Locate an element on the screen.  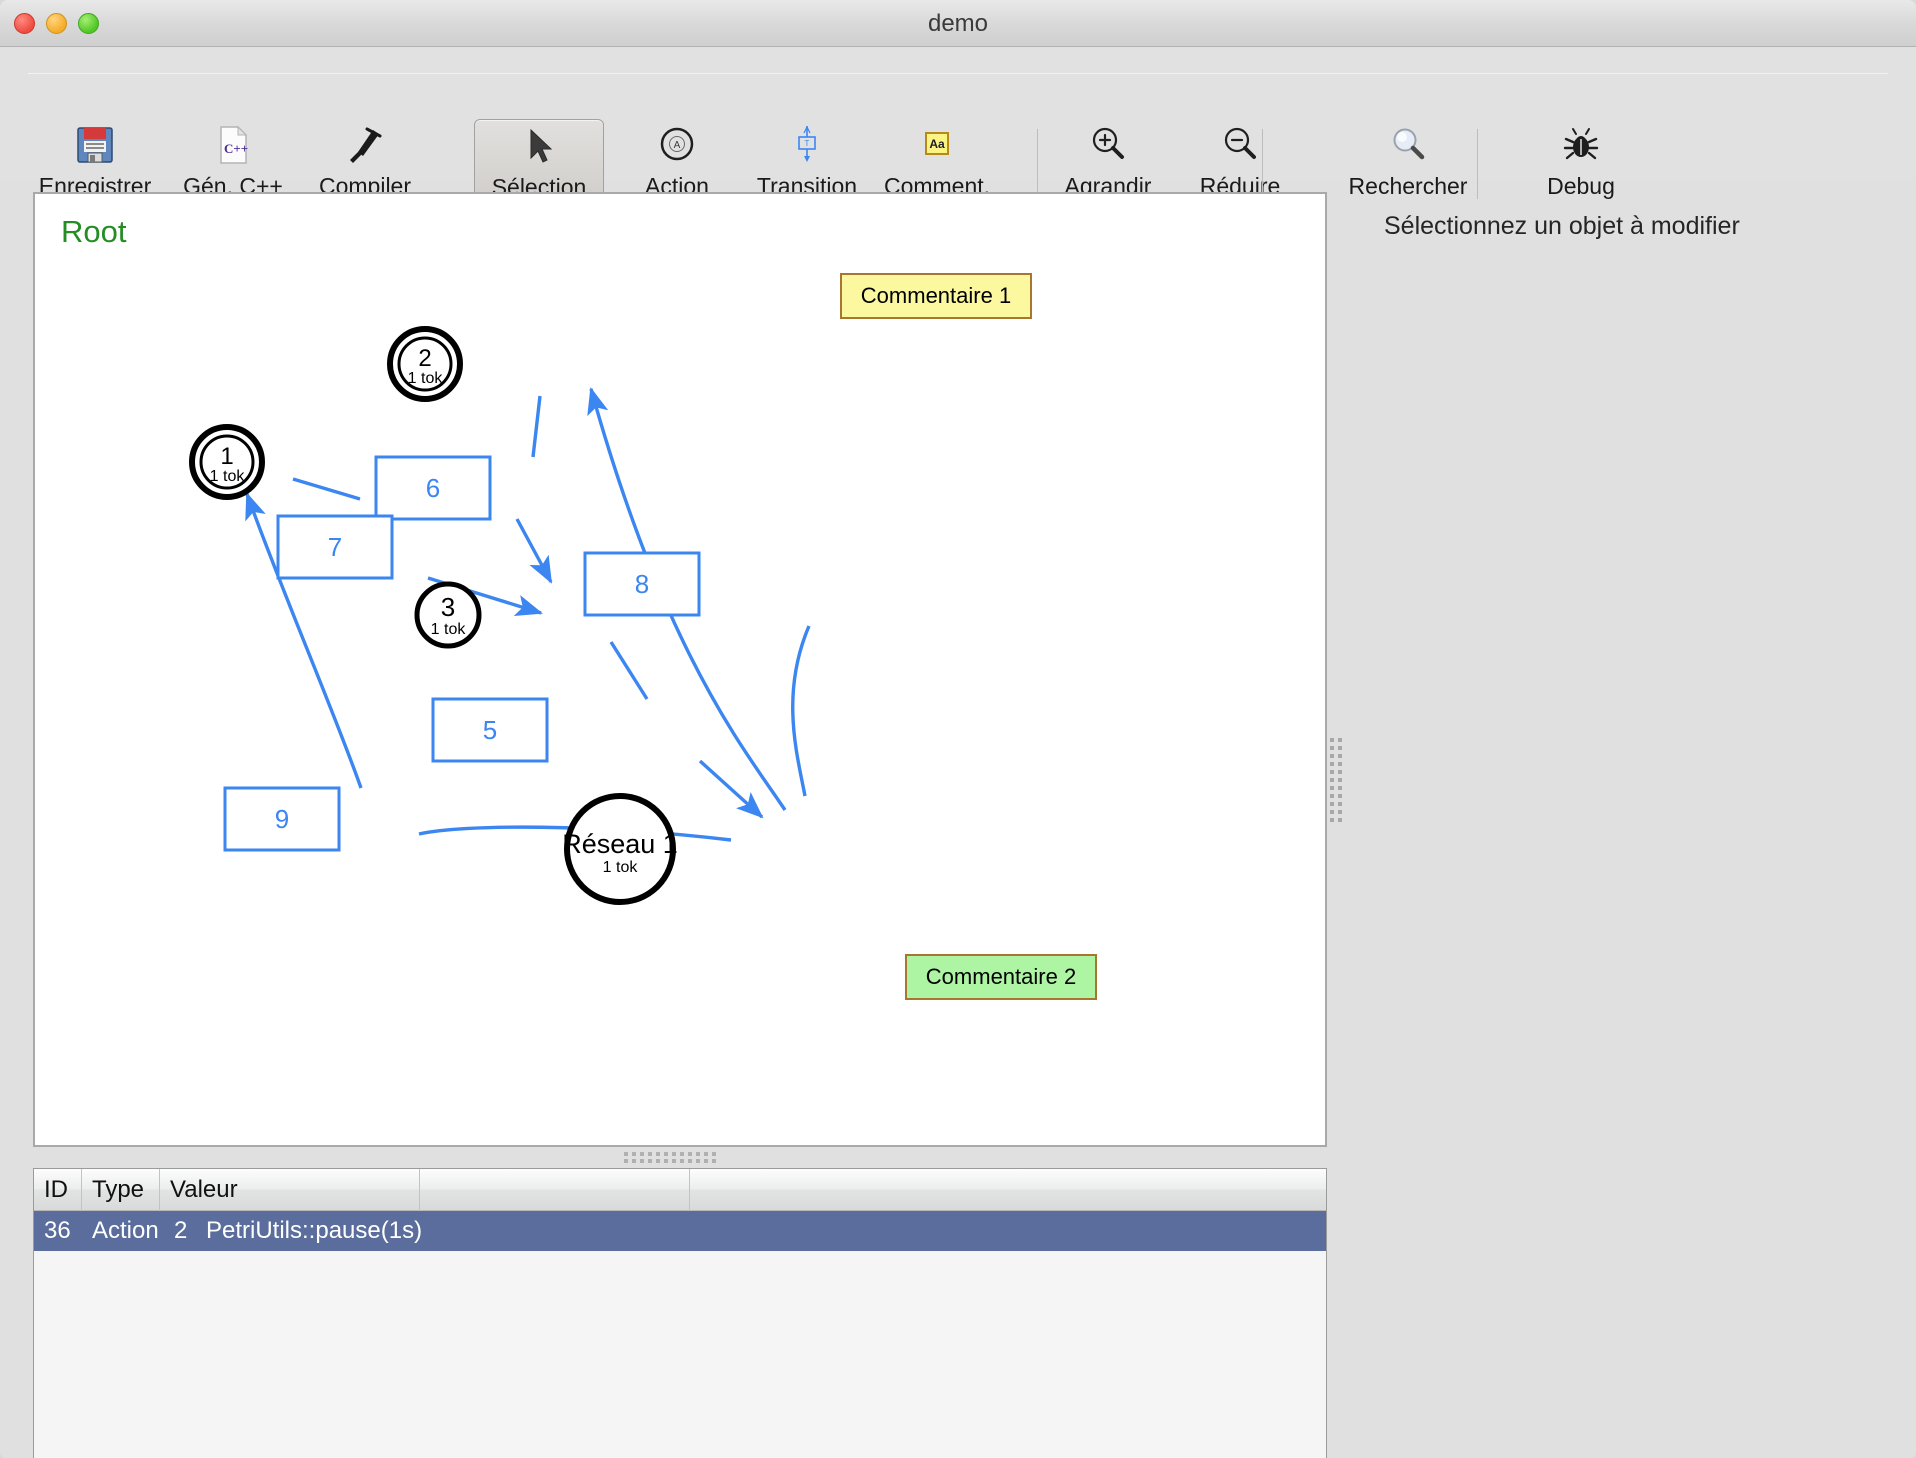
transition-node-8: 8 is located at coordinates (642, 584).